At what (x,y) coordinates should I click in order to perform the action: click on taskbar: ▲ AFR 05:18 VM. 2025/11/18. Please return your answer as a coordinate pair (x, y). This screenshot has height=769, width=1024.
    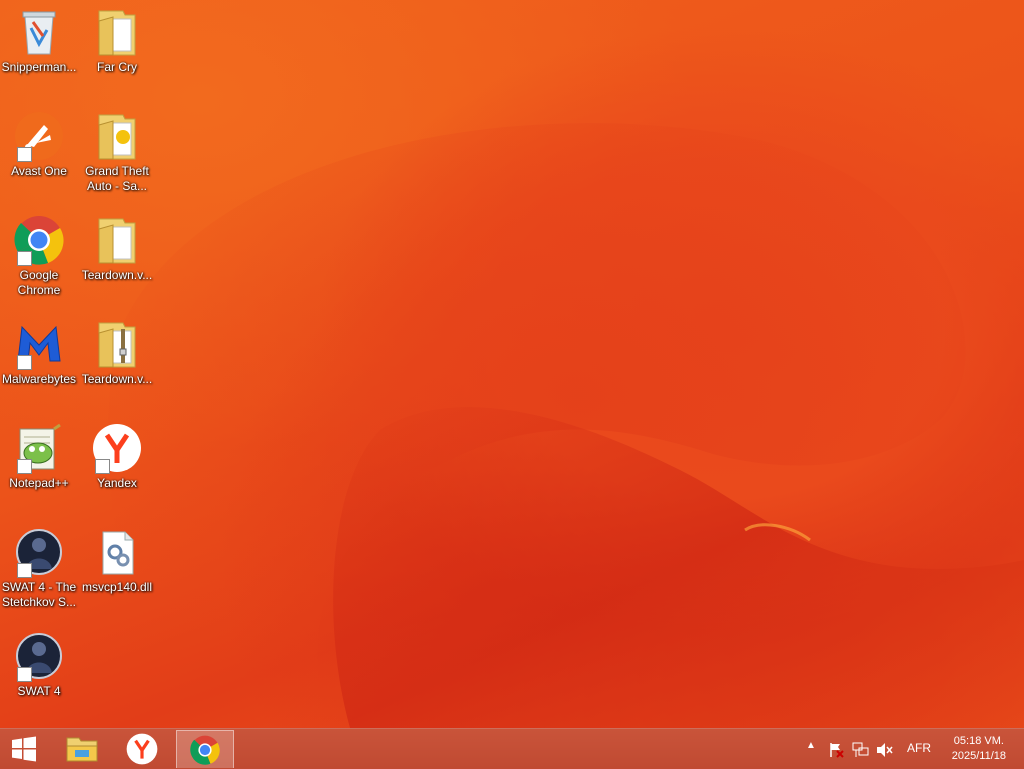
    Looking at the image, I should click on (512, 748).